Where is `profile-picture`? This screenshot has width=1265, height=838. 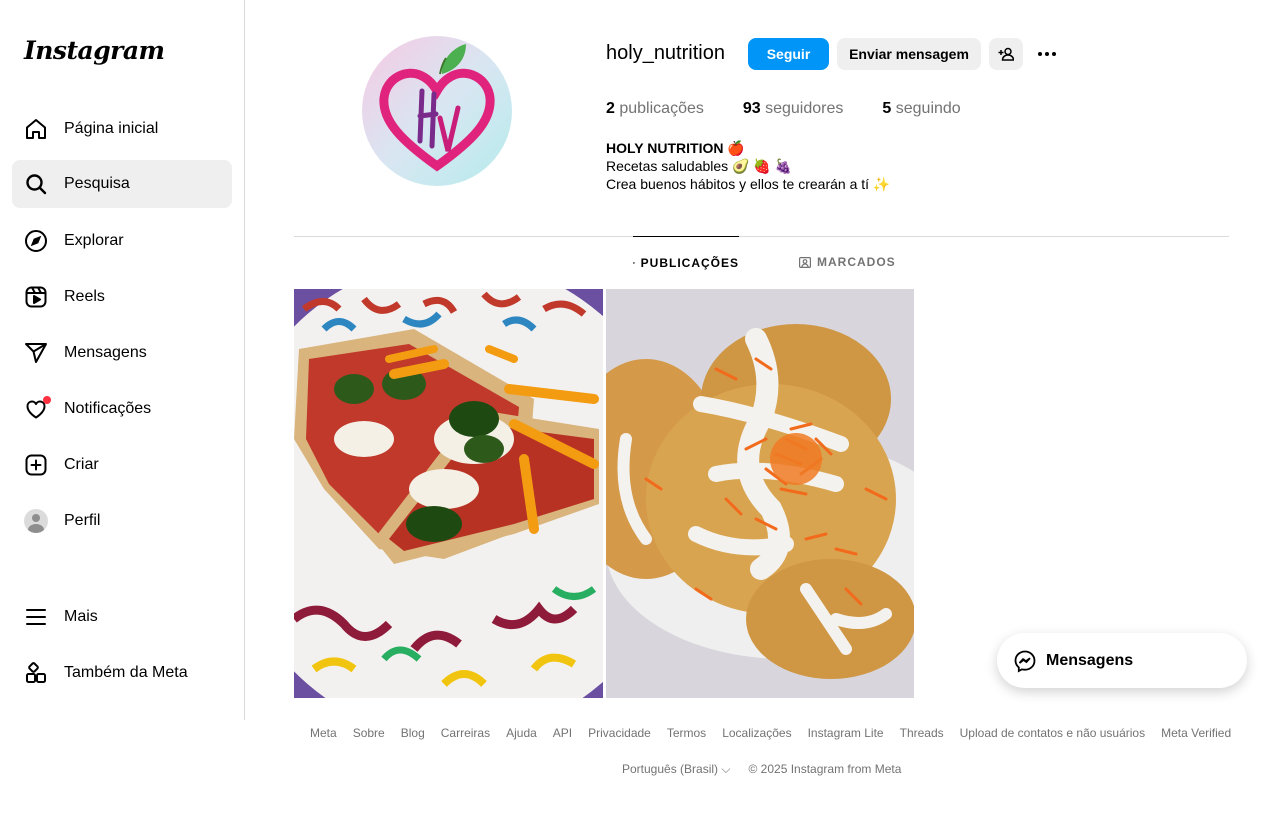 profile-picture is located at coordinates (437, 111).